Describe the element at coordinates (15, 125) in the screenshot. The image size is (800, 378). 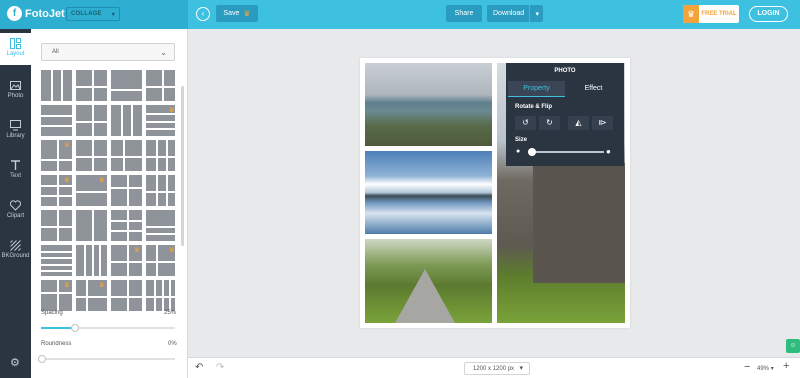
I see `library-icon` at that location.